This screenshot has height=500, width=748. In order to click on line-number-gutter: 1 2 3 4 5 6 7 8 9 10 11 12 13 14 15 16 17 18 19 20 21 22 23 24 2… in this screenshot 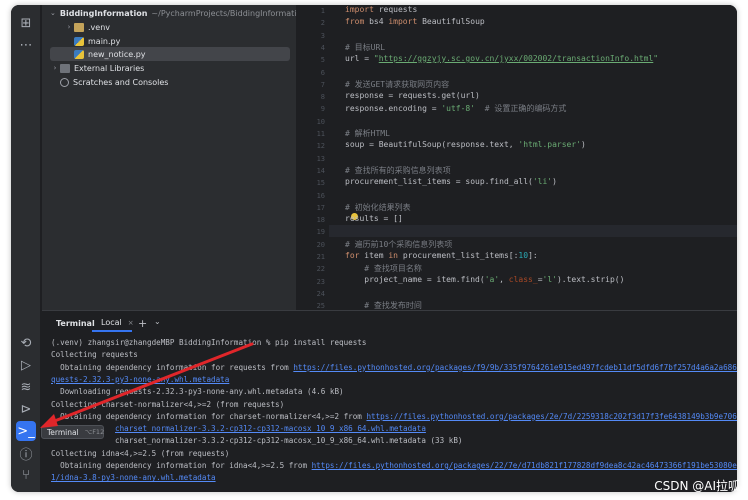, I will do `click(313, 157)`.